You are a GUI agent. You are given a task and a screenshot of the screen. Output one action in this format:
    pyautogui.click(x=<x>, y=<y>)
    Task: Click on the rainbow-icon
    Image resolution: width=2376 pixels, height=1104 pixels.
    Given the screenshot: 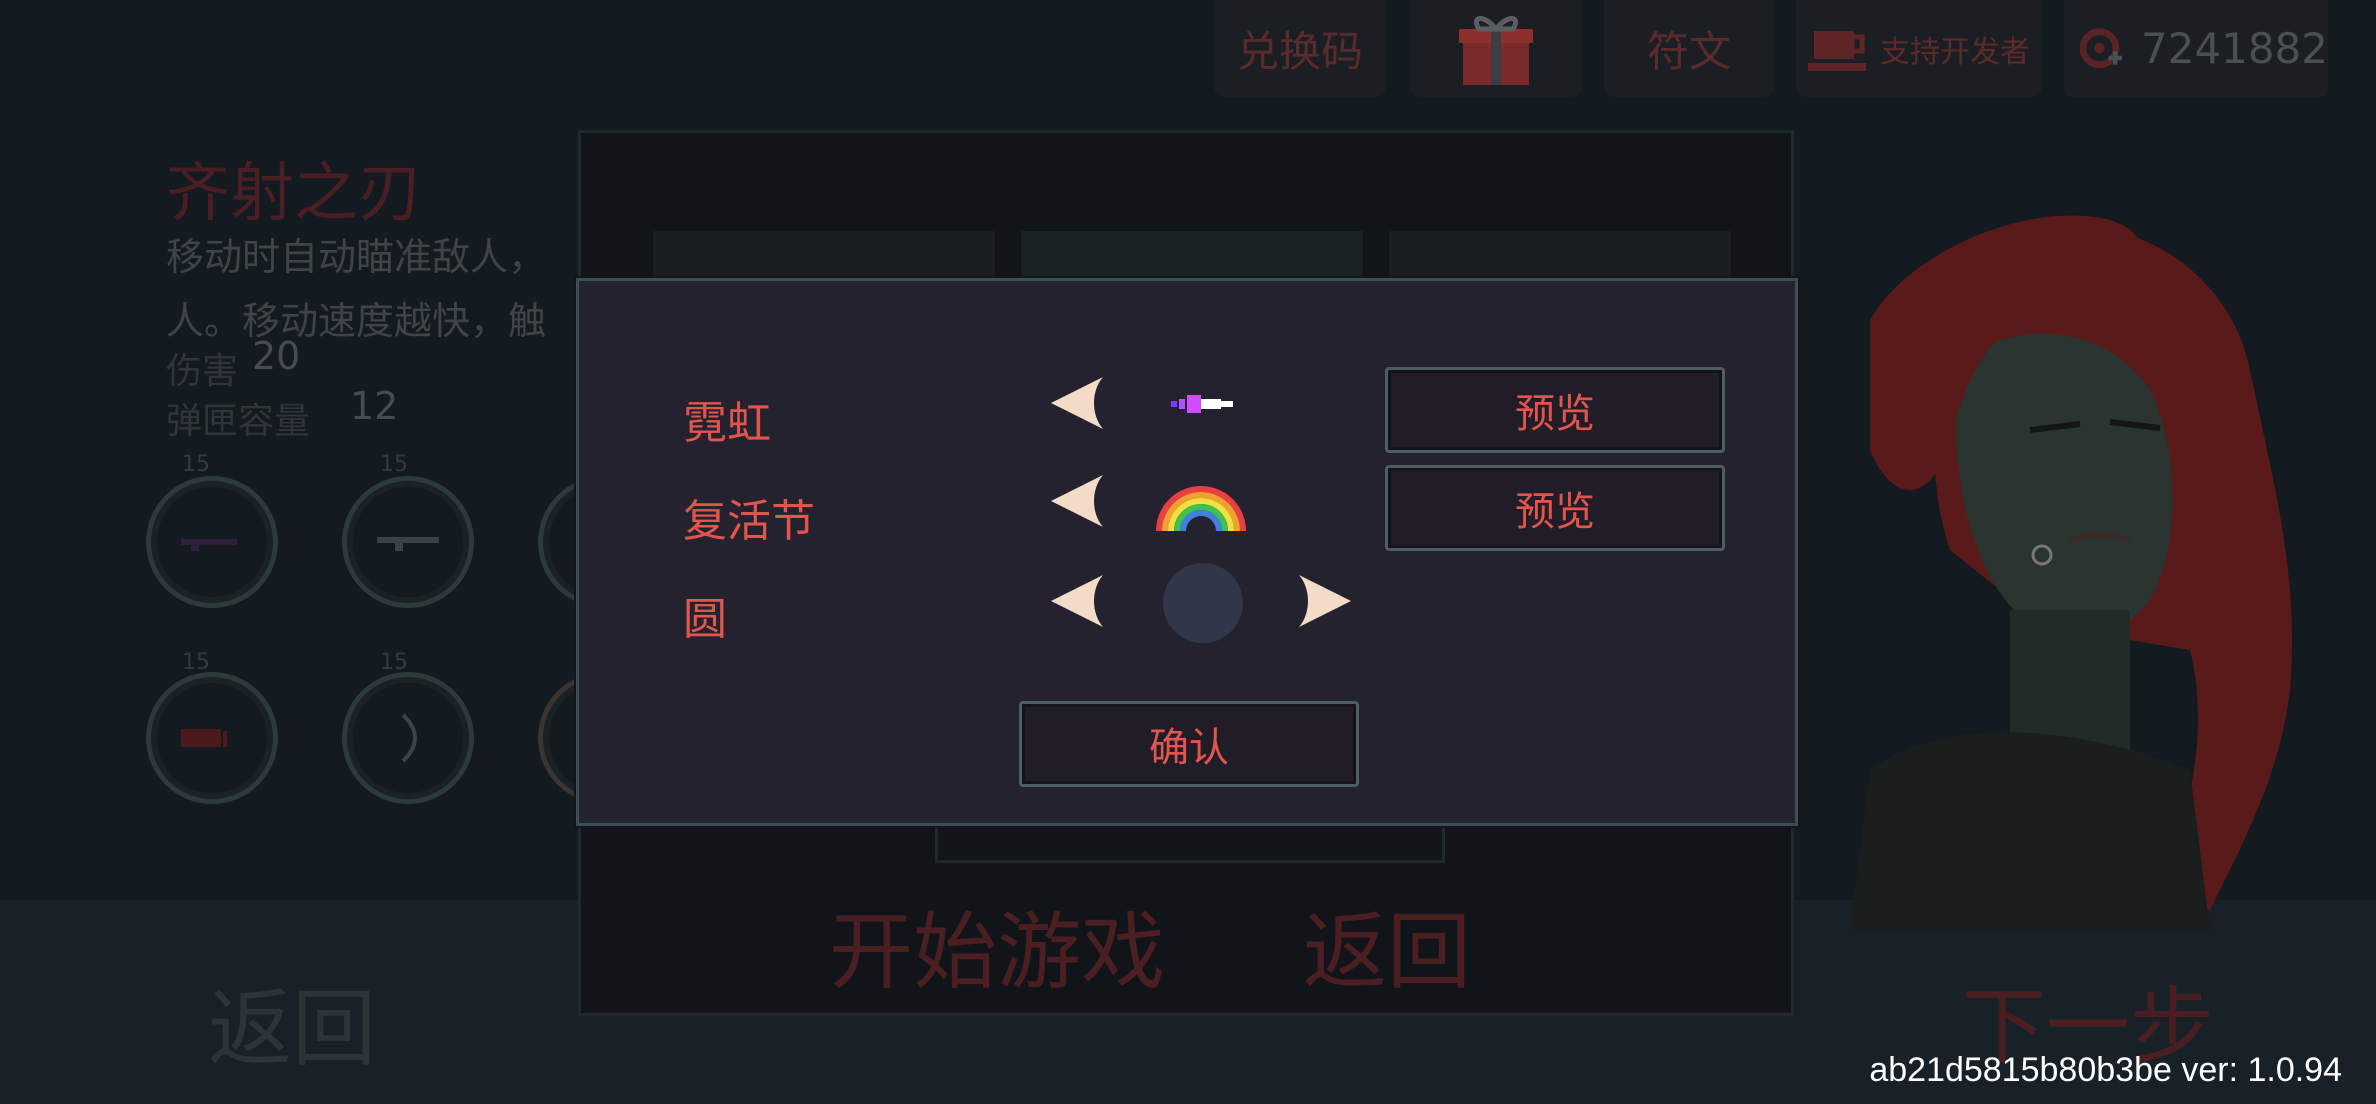 What is the action you would take?
    pyautogui.click(x=1201, y=509)
    